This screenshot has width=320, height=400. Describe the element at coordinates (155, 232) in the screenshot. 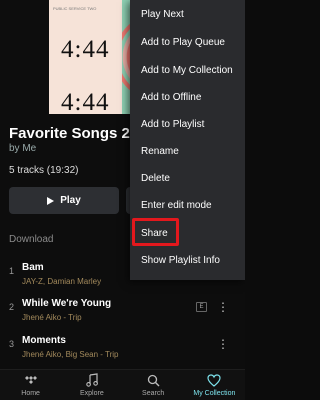

I see `share-highlight-box` at that location.